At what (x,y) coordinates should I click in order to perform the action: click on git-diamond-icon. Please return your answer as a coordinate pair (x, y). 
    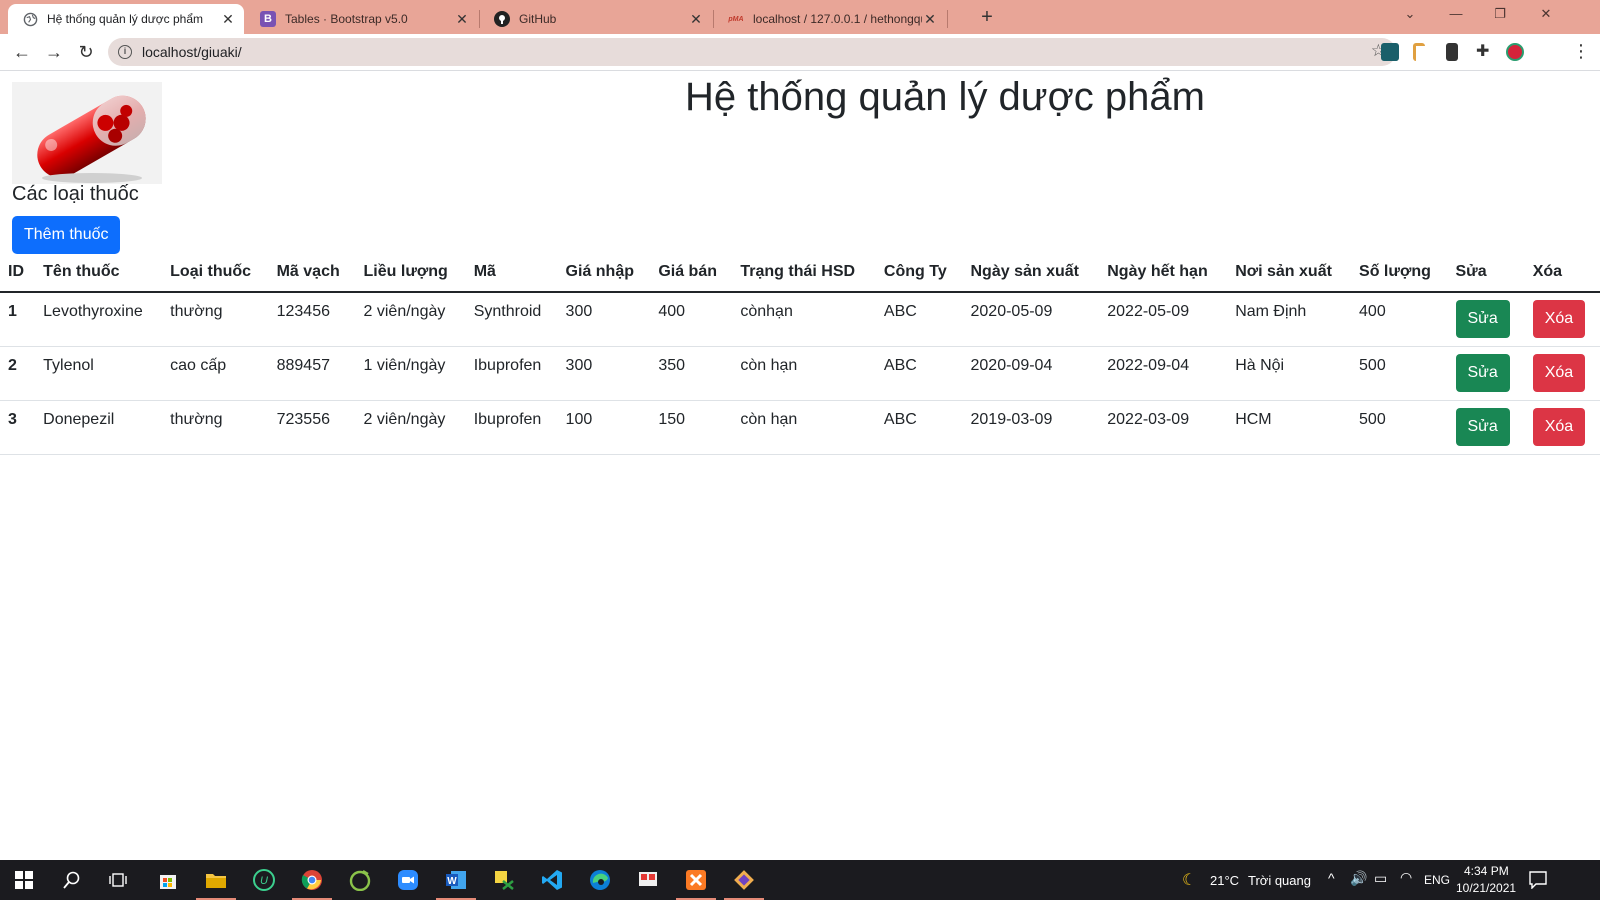
    Looking at the image, I should click on (744, 880).